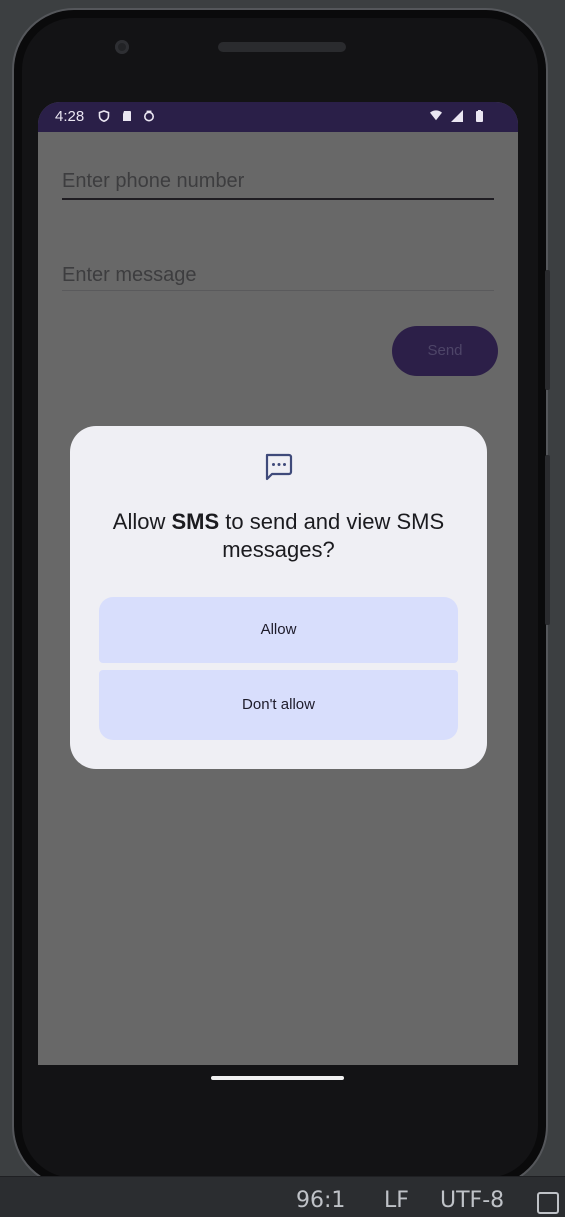 The height and width of the screenshot is (1217, 565). What do you see at coordinates (104, 116) in the screenshot?
I see `shield-icon` at bounding box center [104, 116].